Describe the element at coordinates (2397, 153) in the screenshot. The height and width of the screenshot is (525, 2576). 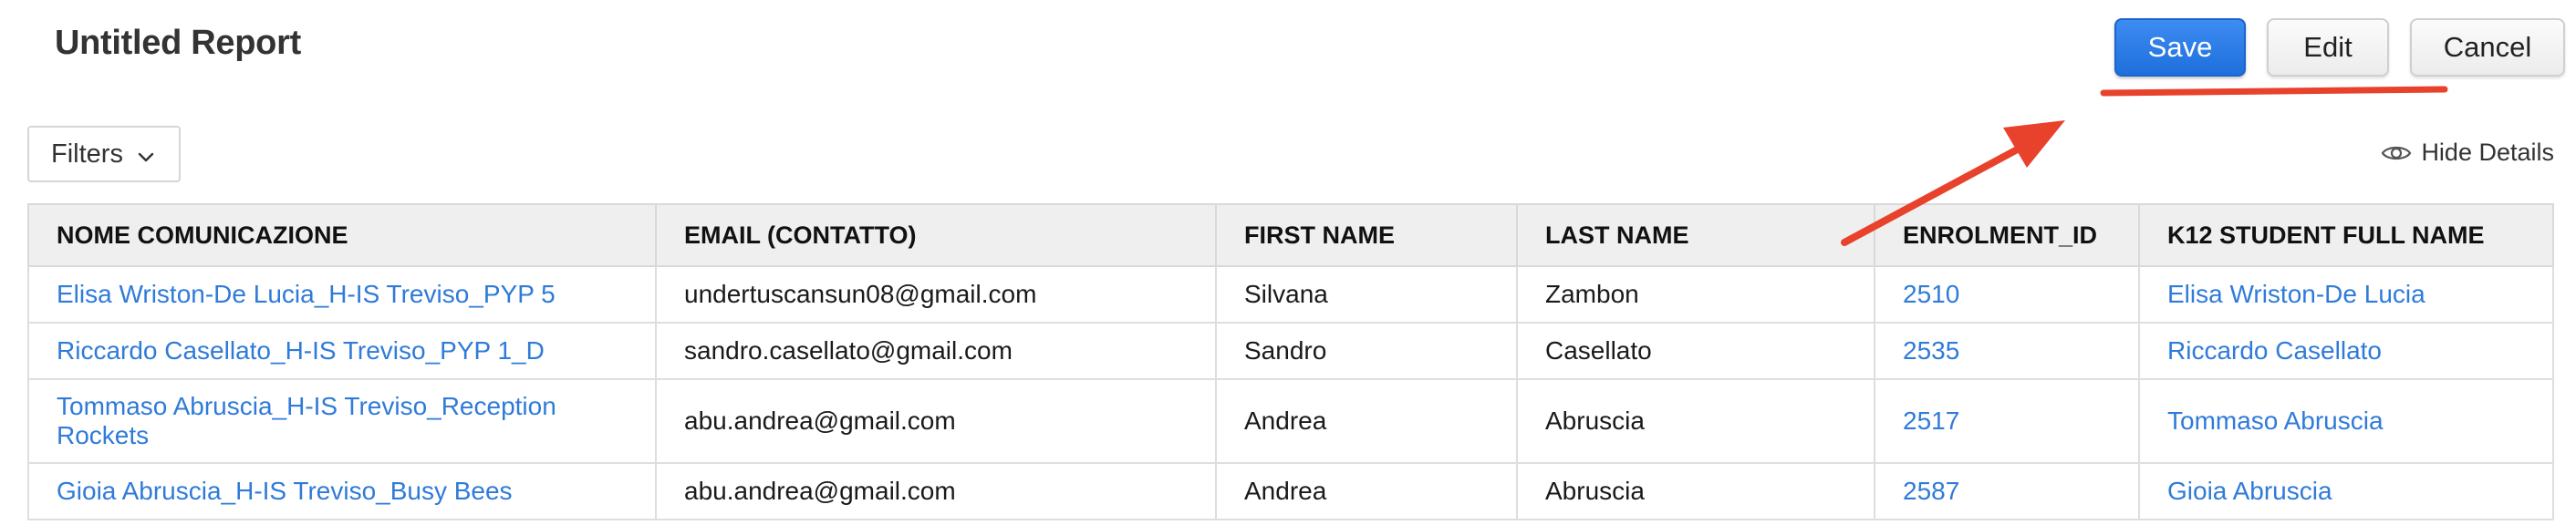
I see `eye-icon` at that location.